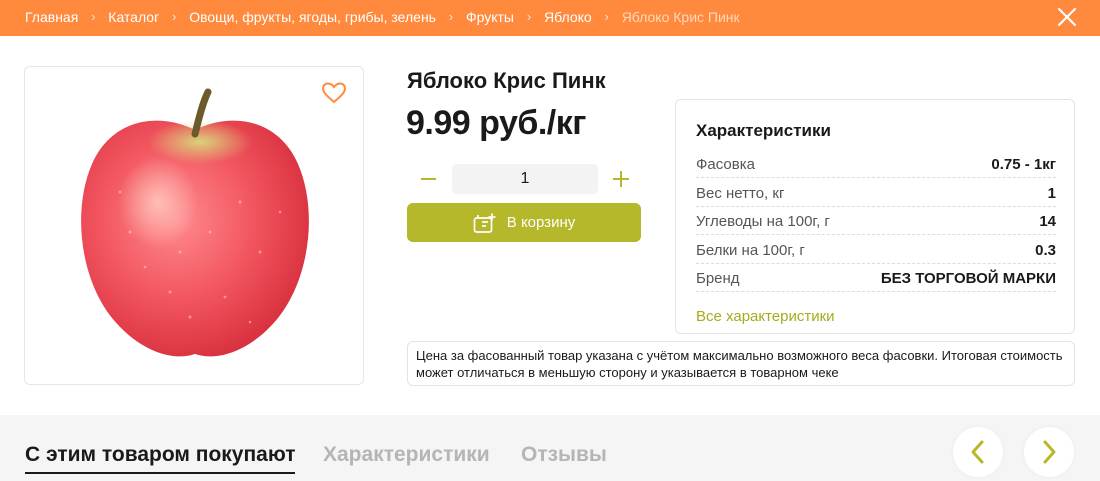  Describe the element at coordinates (195, 222) in the screenshot. I see `product-image` at that location.